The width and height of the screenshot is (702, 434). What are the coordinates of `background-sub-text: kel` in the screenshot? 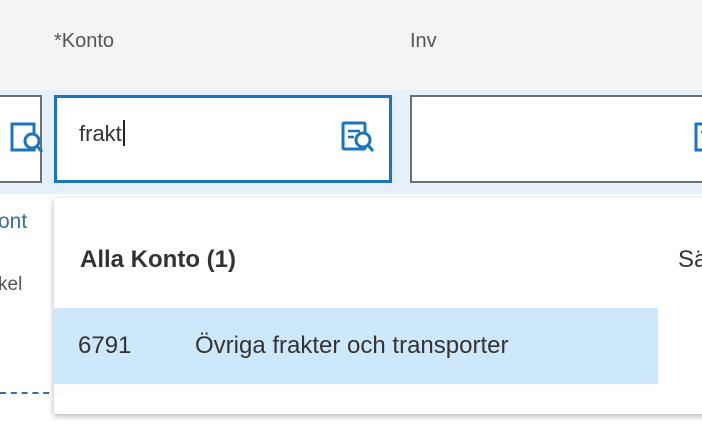 It's located at (11, 284).